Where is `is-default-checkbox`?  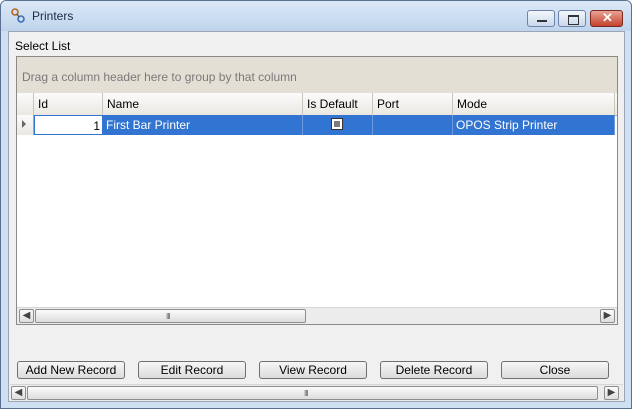 is-default-checkbox is located at coordinates (337, 124).